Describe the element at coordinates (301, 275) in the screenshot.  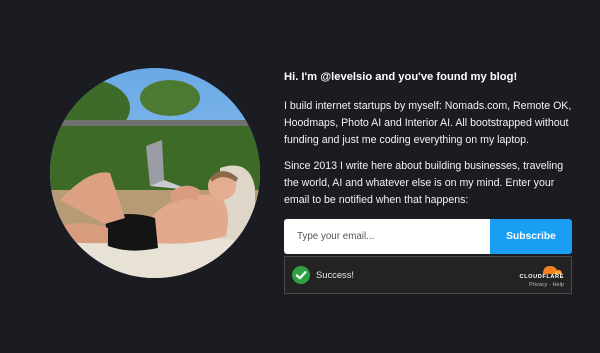
I see `checkmark-icon` at that location.